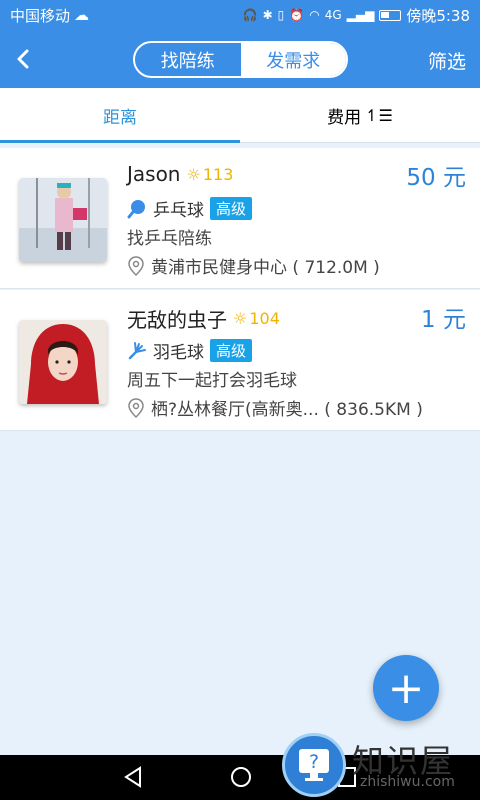 The image size is (480, 800). Describe the element at coordinates (240, 15) in the screenshot. I see `status-bar: 中国移动 ☁ 🎧 ✱ ▯ ⏰ ◠ 4G ▂▄▆ 傍晚5:38` at that location.